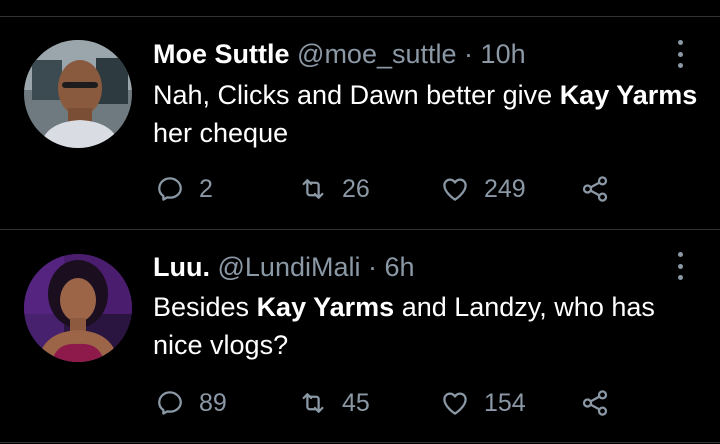  What do you see at coordinates (360, 229) in the screenshot?
I see `tweet-divider` at bounding box center [360, 229].